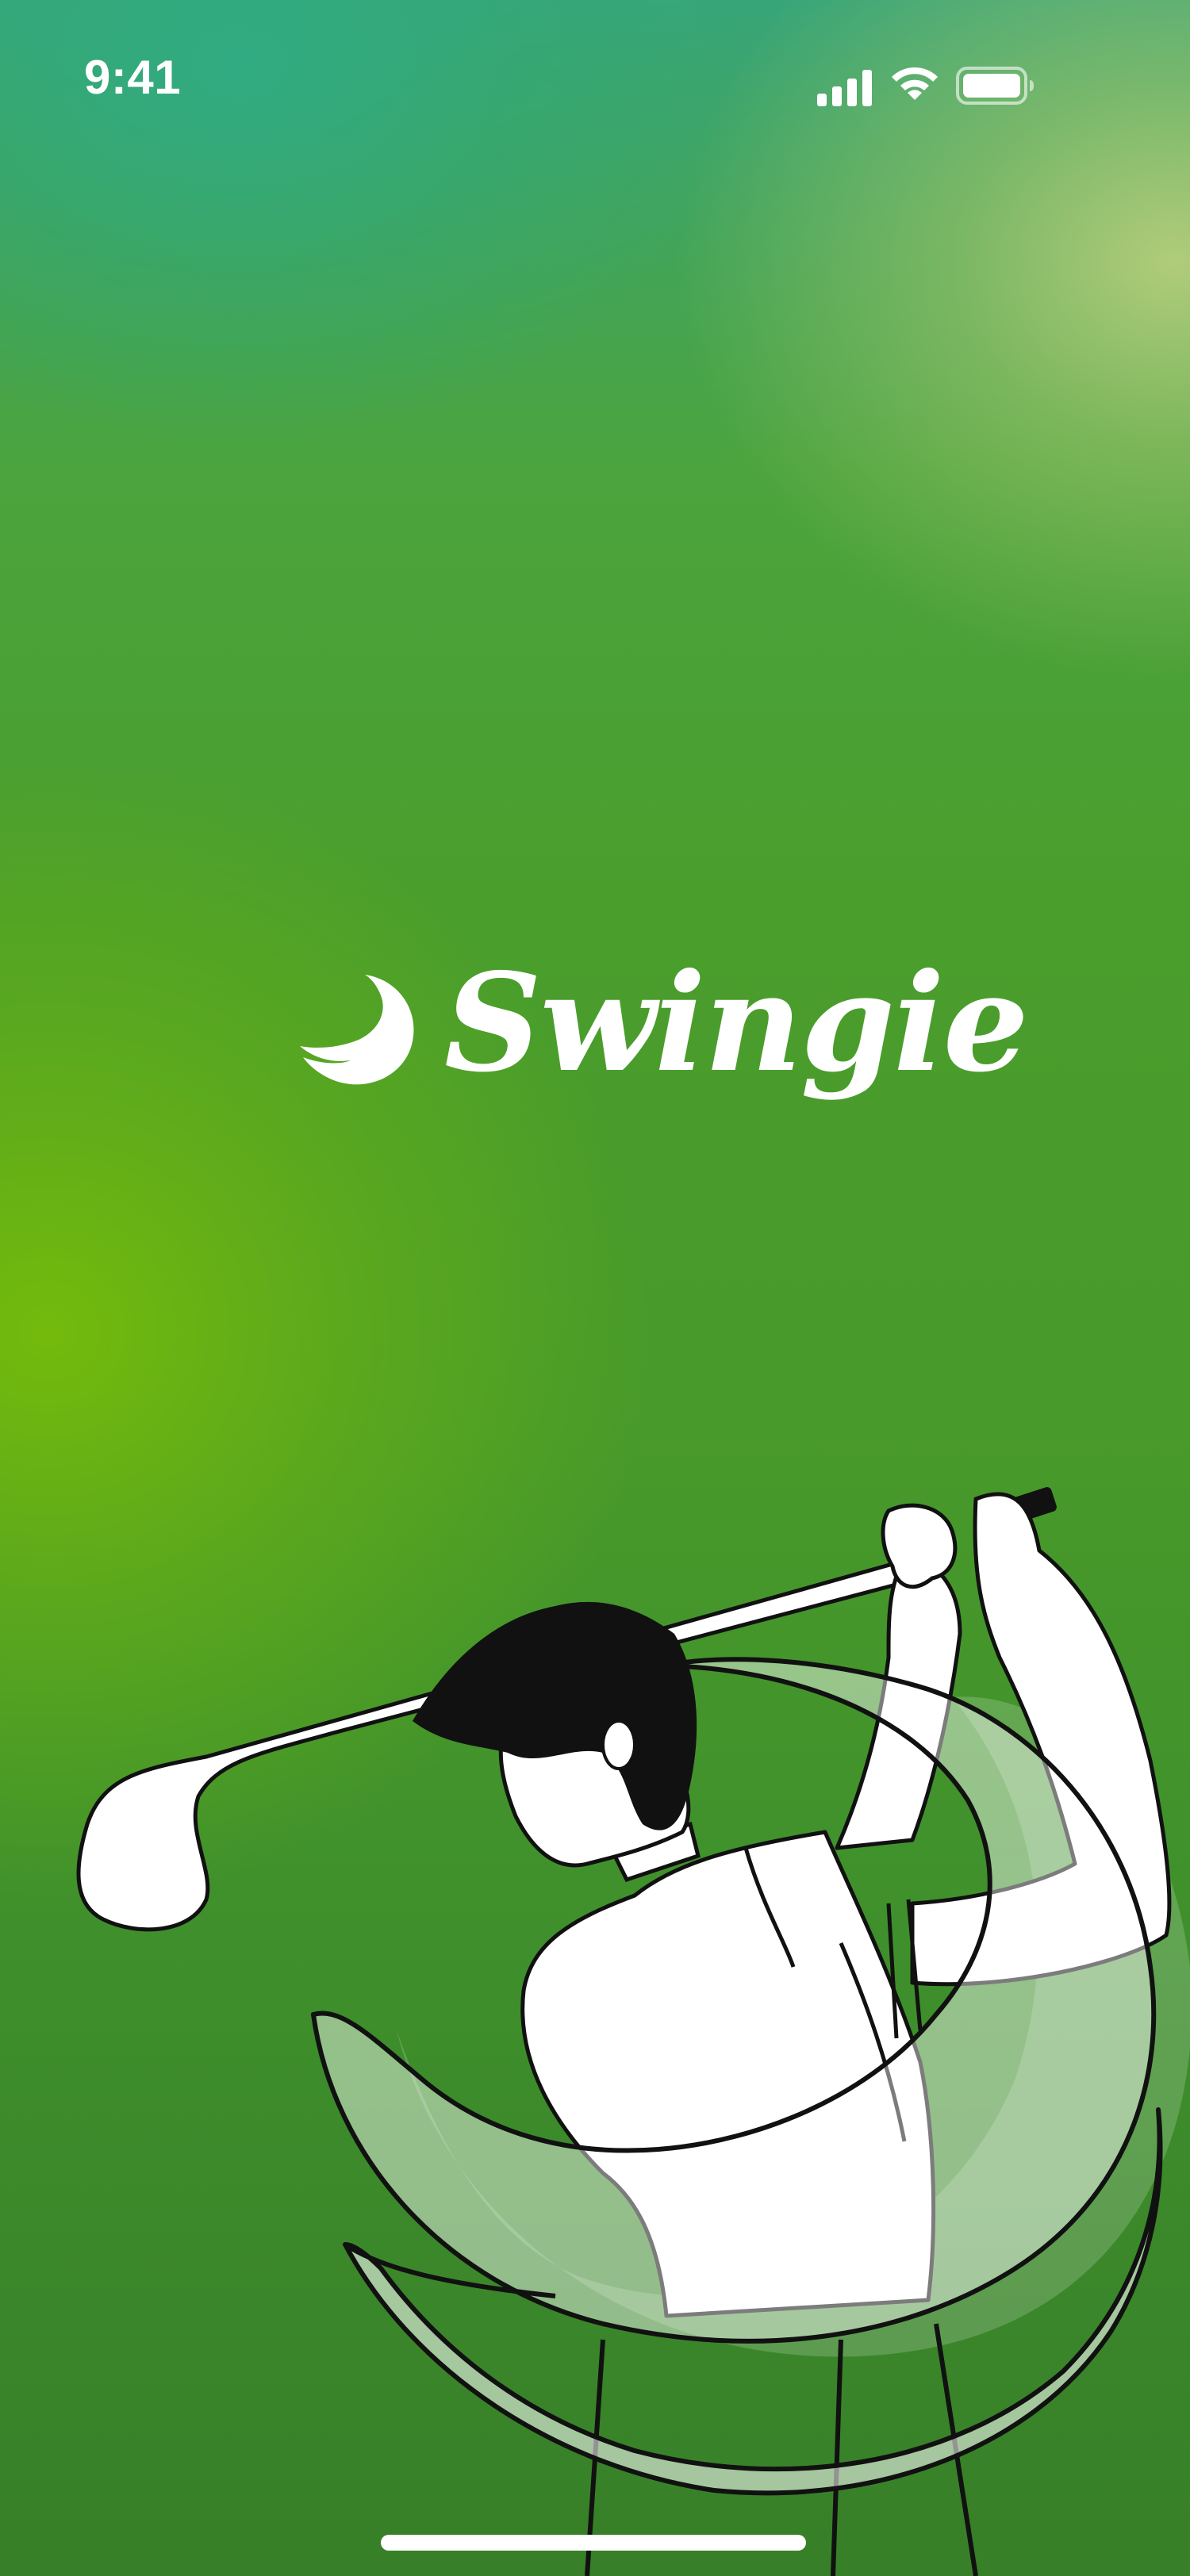 The image size is (1190, 2576). I want to click on status-time: 9:41, so click(133, 77).